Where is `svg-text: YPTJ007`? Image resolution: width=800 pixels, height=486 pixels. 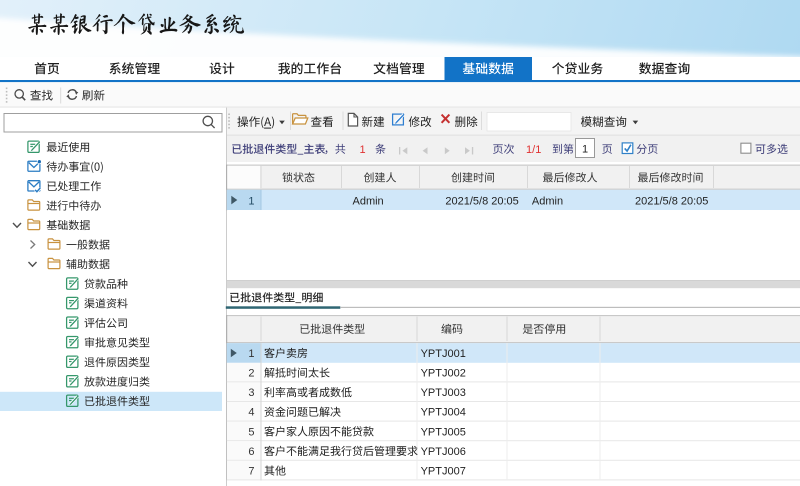 svg-text: YPTJ007 is located at coordinates (443, 472).